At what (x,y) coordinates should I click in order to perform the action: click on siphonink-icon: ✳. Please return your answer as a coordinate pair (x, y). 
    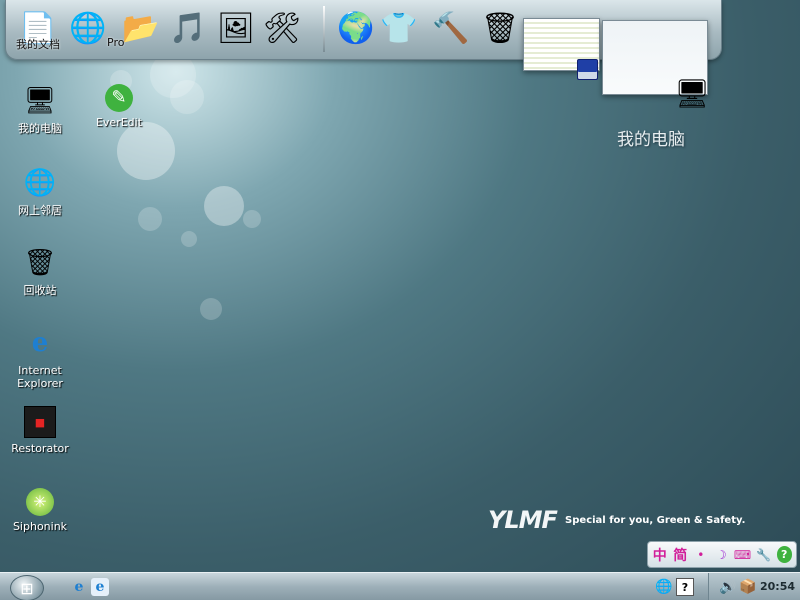
    Looking at the image, I should click on (40, 502).